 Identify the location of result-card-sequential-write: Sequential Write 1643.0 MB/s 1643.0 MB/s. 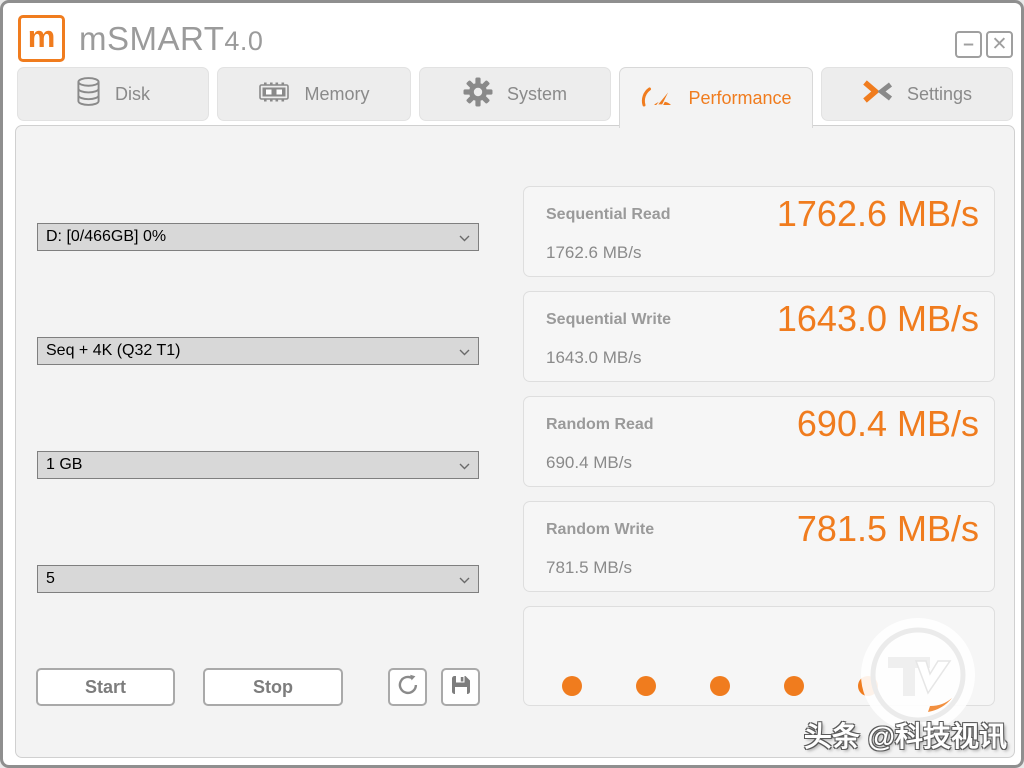
(759, 336).